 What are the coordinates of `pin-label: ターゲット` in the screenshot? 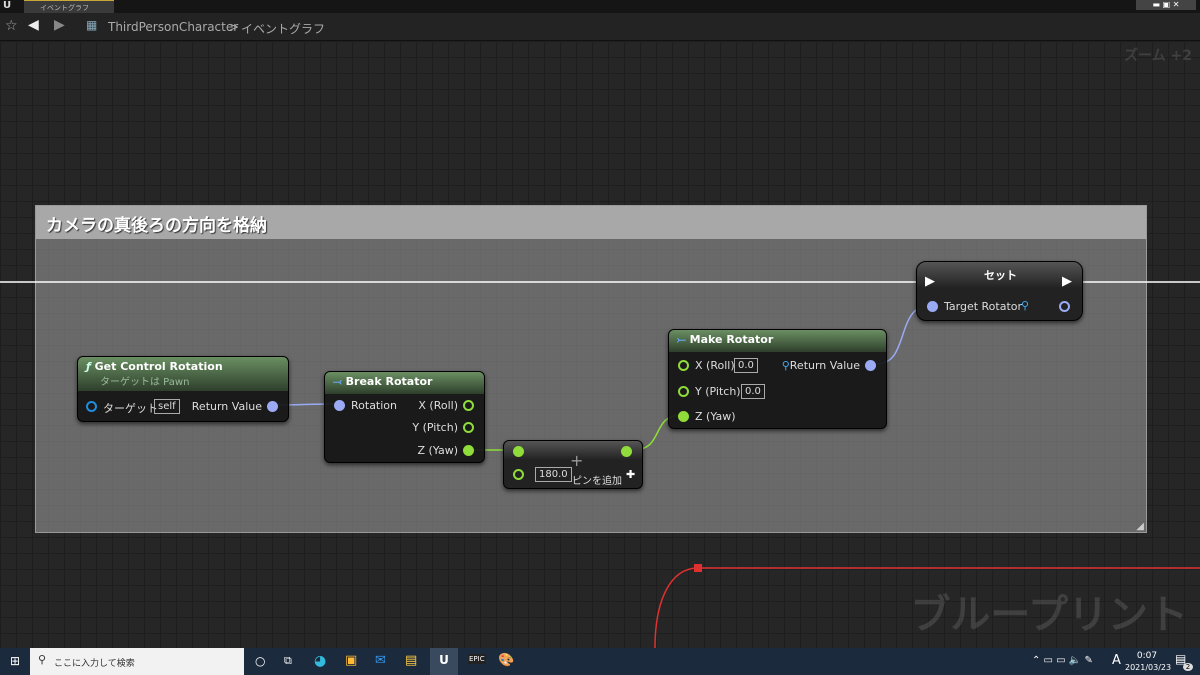 It's located at (130, 408).